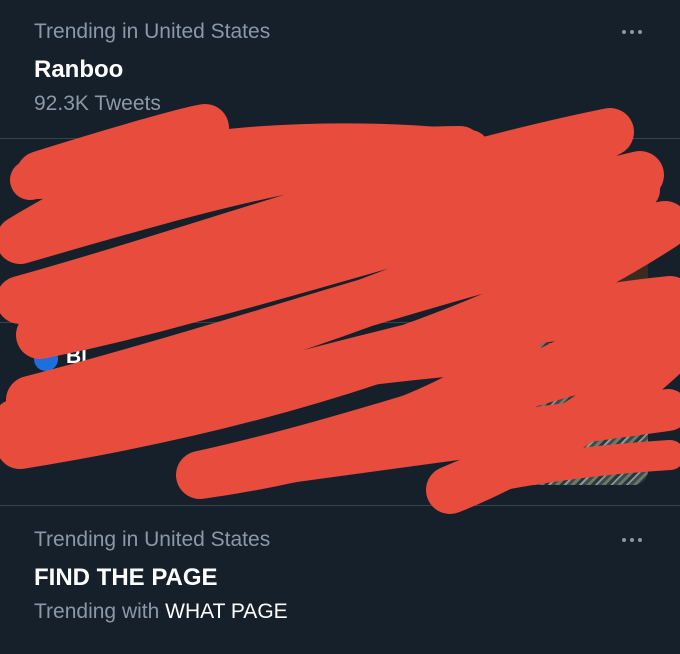  Describe the element at coordinates (126, 577) in the screenshot. I see `trend-title: FIND THE PAGE` at that location.